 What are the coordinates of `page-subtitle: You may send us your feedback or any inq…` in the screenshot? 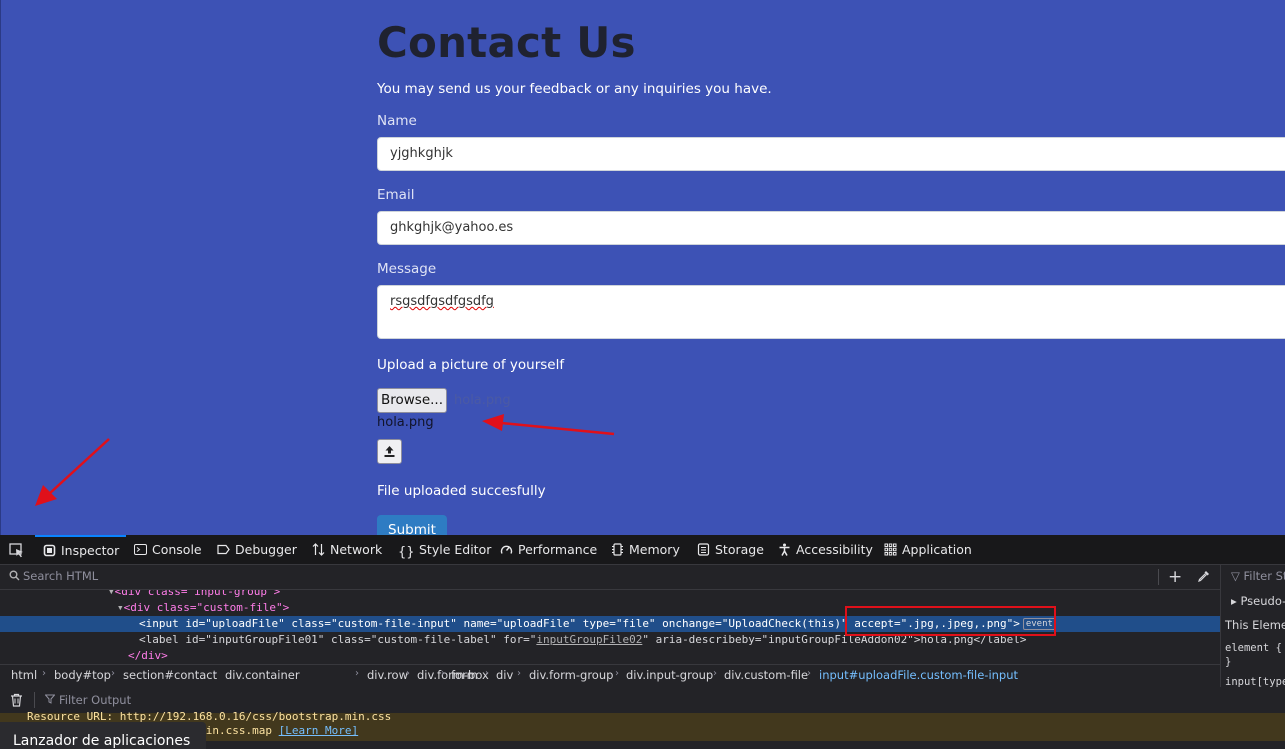 It's located at (574, 89).